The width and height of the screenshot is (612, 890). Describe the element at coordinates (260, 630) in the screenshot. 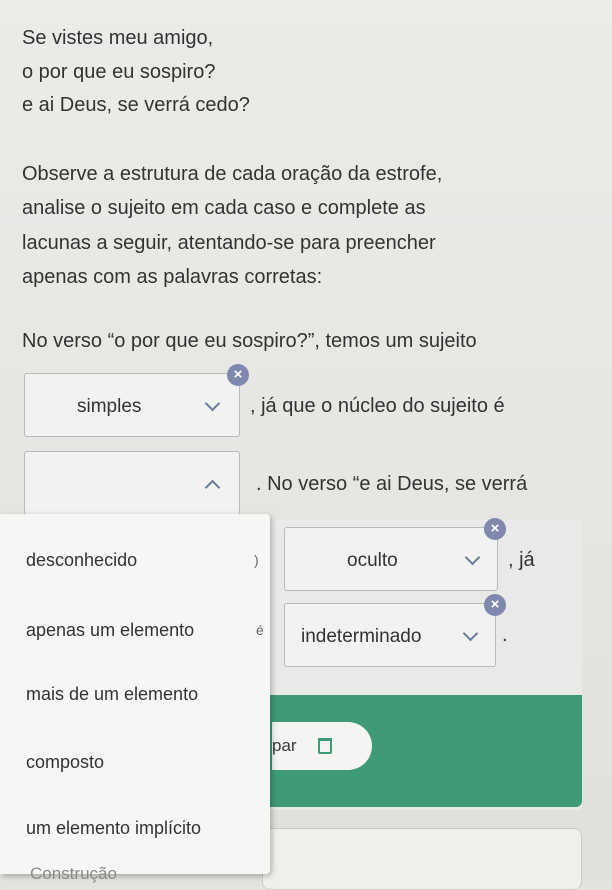

I see `hidden-fragment-2: é` at that location.